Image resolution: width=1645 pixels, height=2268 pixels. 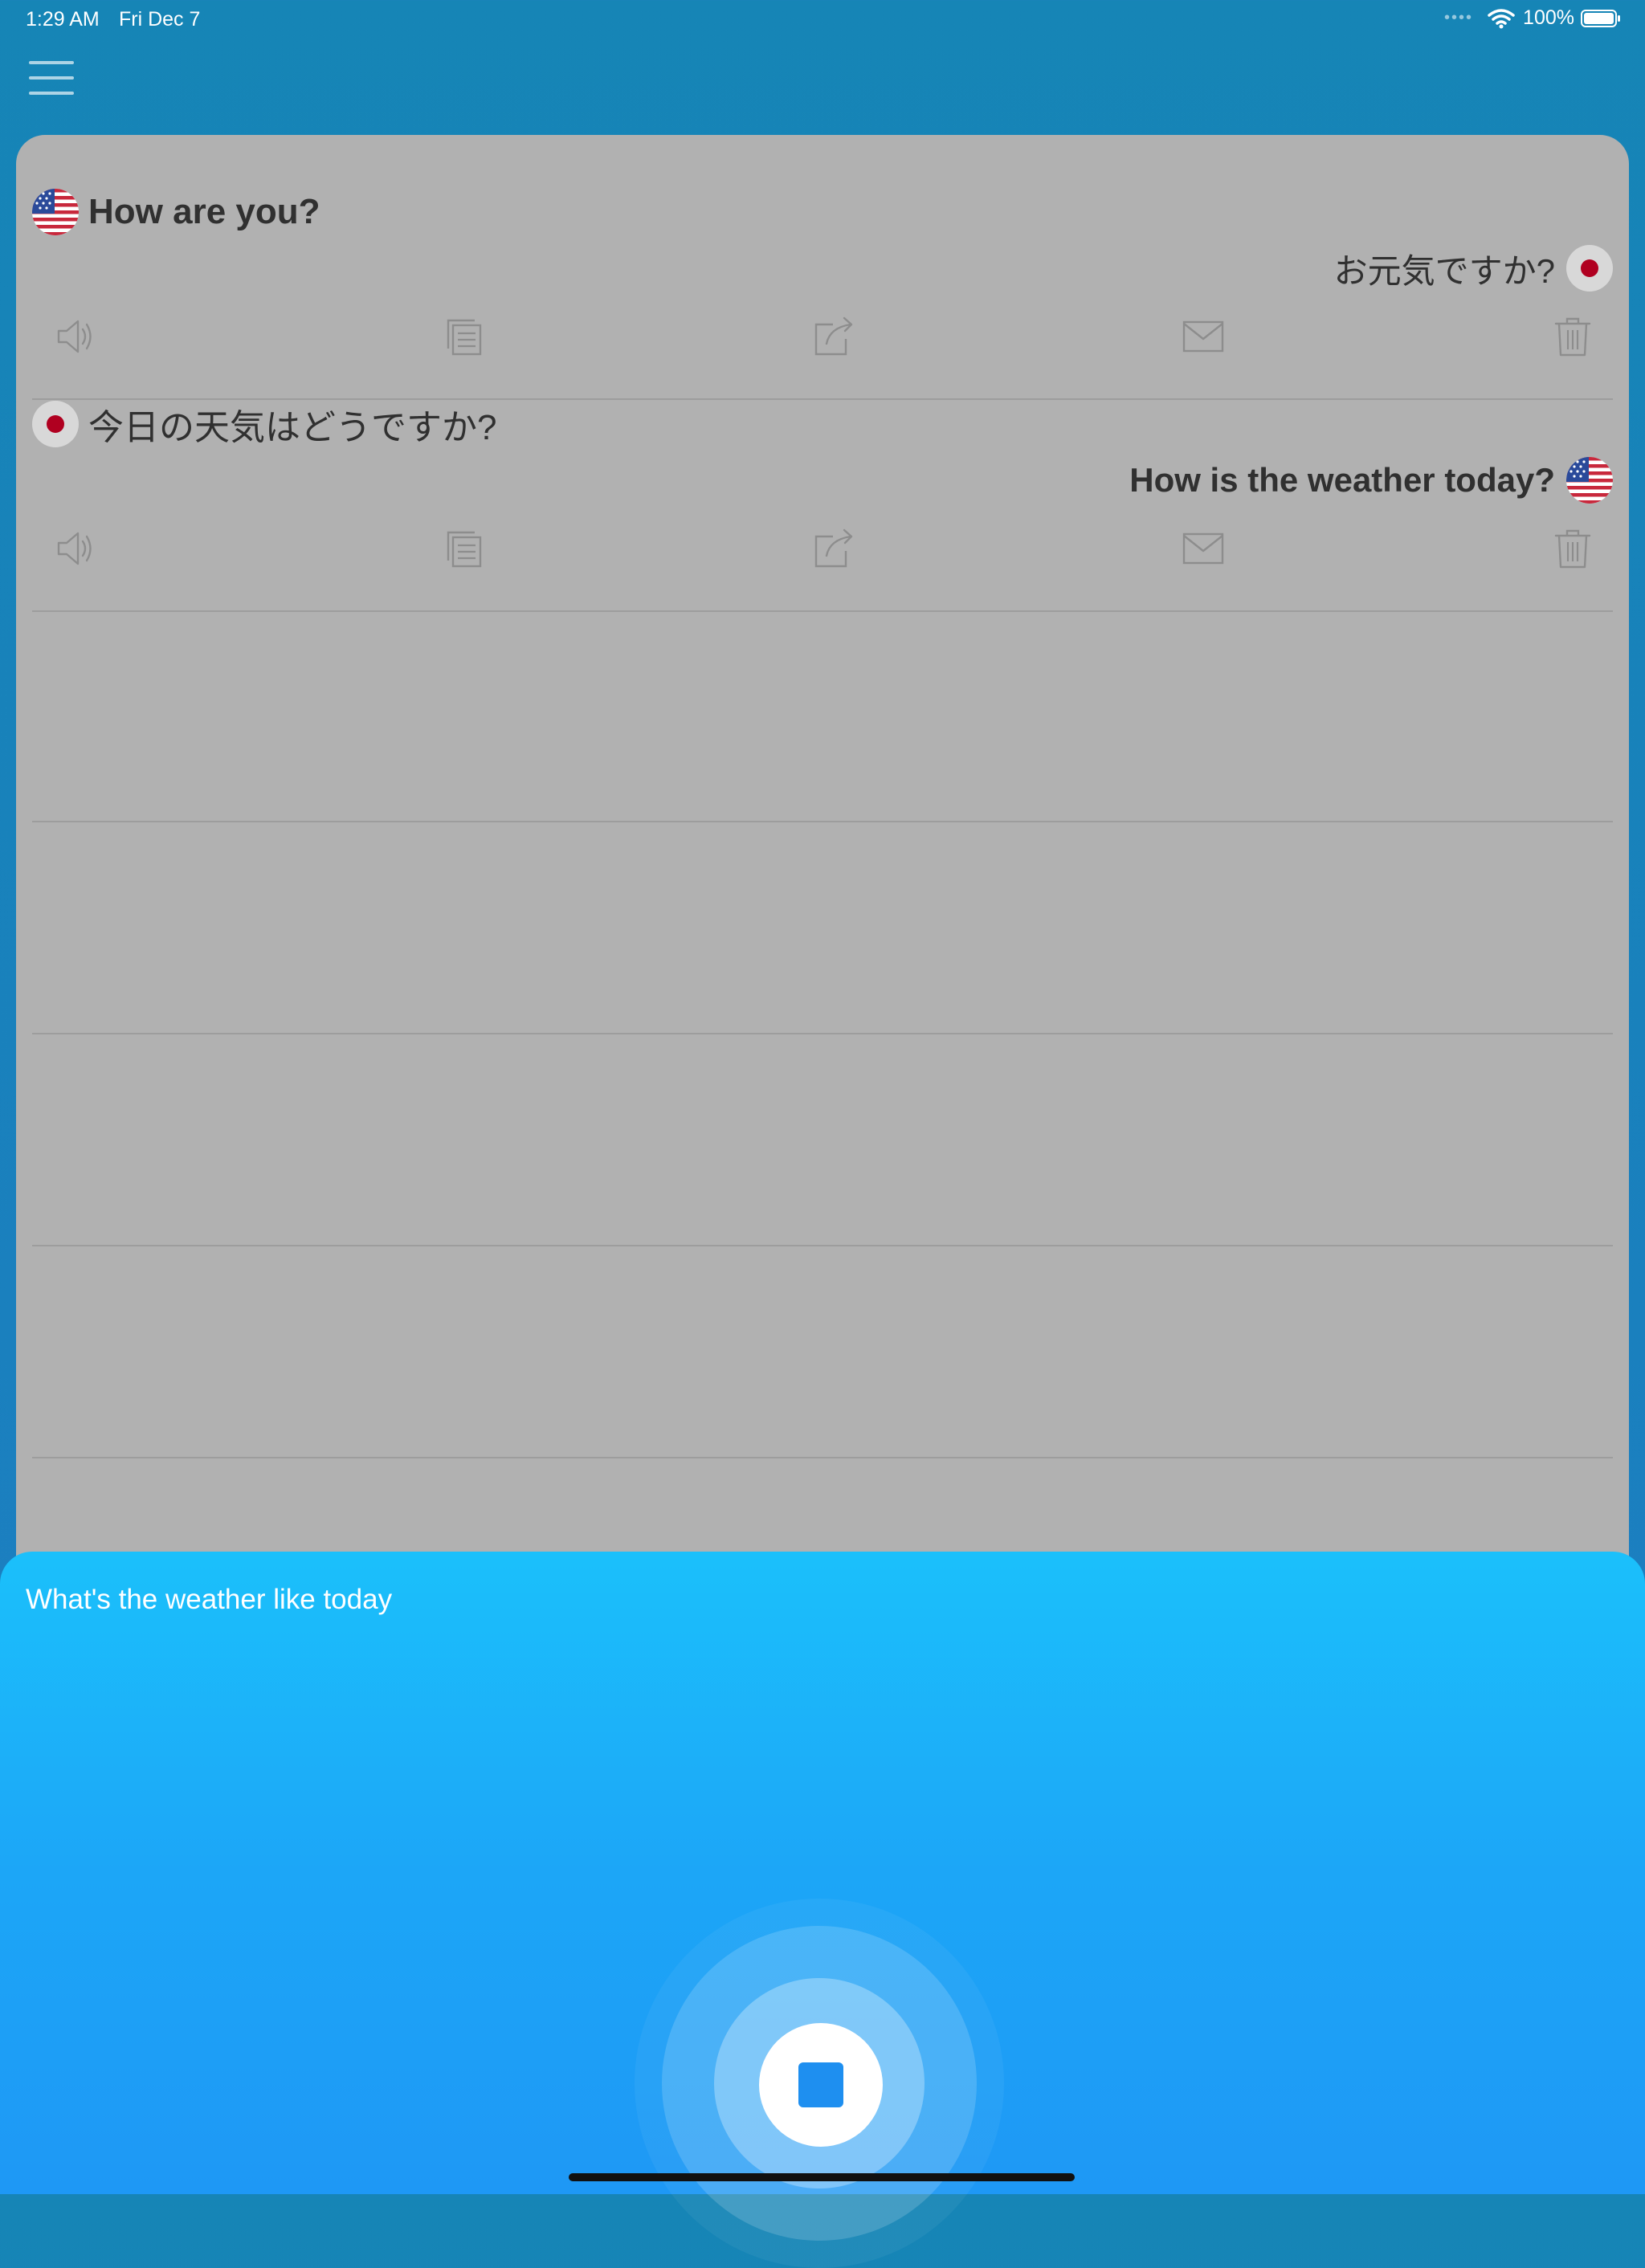 I want to click on stop-recording-button, so click(x=821, y=2085).